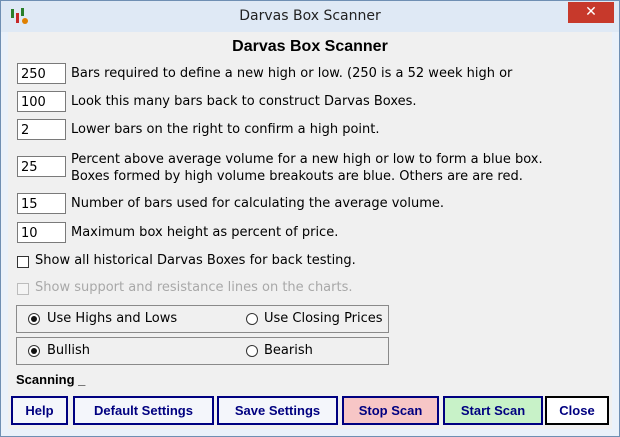 The width and height of the screenshot is (620, 437). Describe the element at coordinates (41, 166) in the screenshot. I see `volume-percent-input: 25` at that location.